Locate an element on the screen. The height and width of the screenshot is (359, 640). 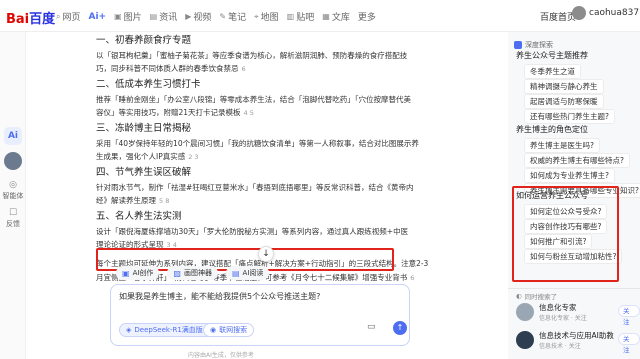
account-subtitle: 信息技术 · 关注 is located at coordinates (560, 346).